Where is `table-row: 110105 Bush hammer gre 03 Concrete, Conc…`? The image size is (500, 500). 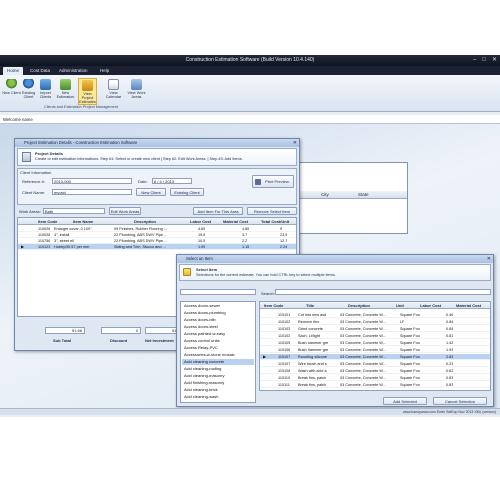
table-row: 110105 Bush hammer gre 03 Concrete, Conc… is located at coordinates (375, 343).